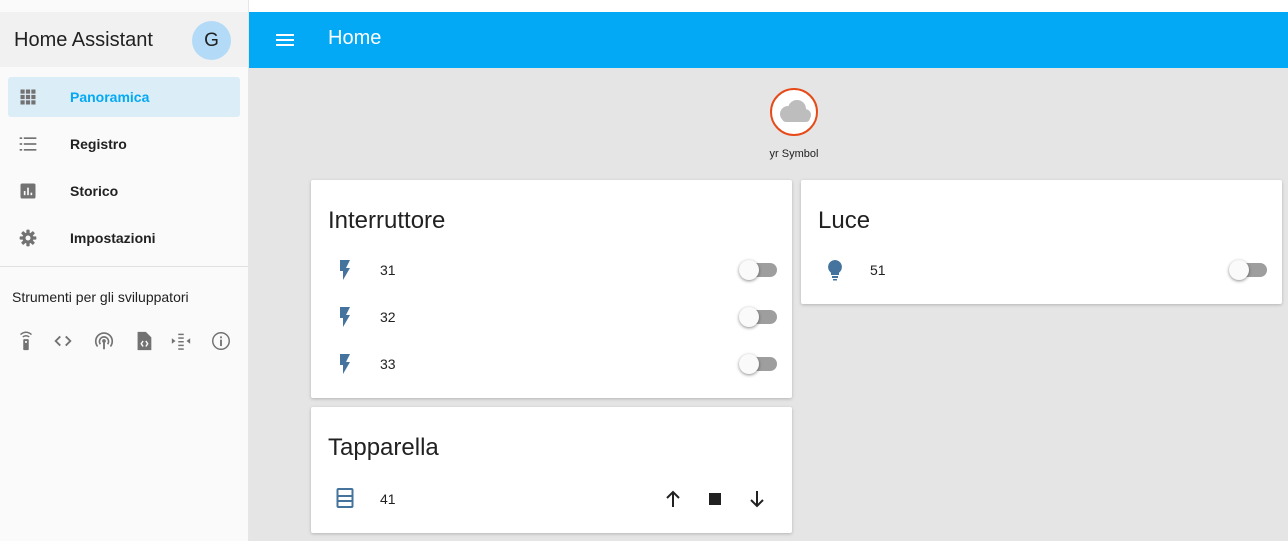 The image size is (1288, 541). Describe the element at coordinates (1041, 242) in the screenshot. I see `card-luce: Luce 51` at that location.